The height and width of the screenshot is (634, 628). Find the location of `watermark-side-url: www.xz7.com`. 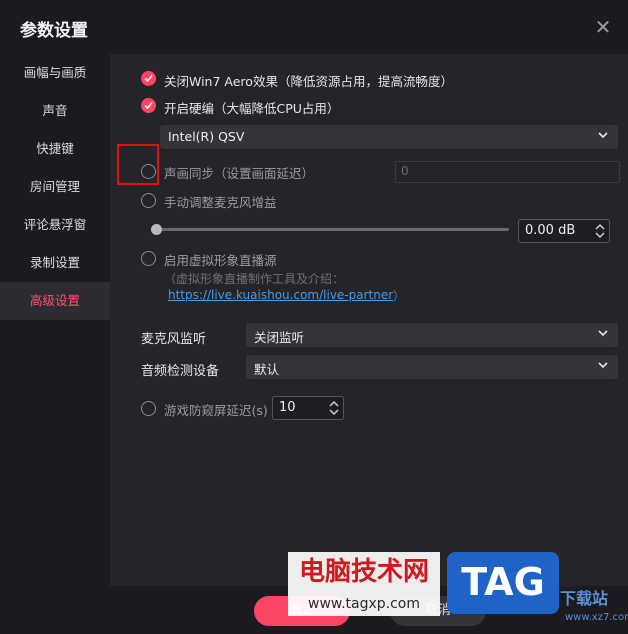

watermark-side-url: www.xz7.com is located at coordinates (596, 617).